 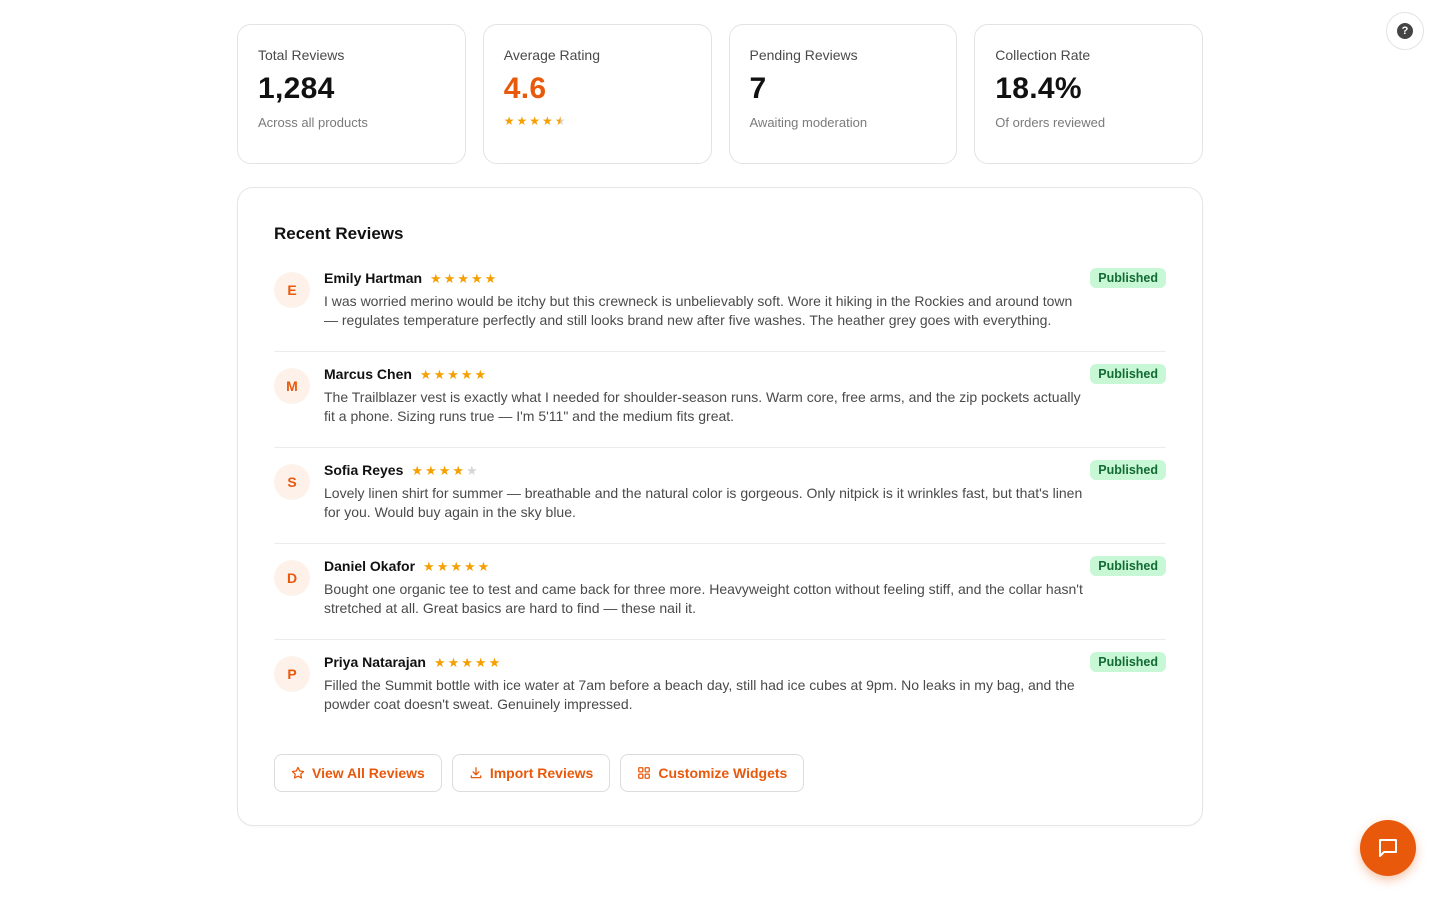 What do you see at coordinates (704, 374) in the screenshot?
I see `review-header: Marcus Chen ★ ★ ★ ★ ★` at bounding box center [704, 374].